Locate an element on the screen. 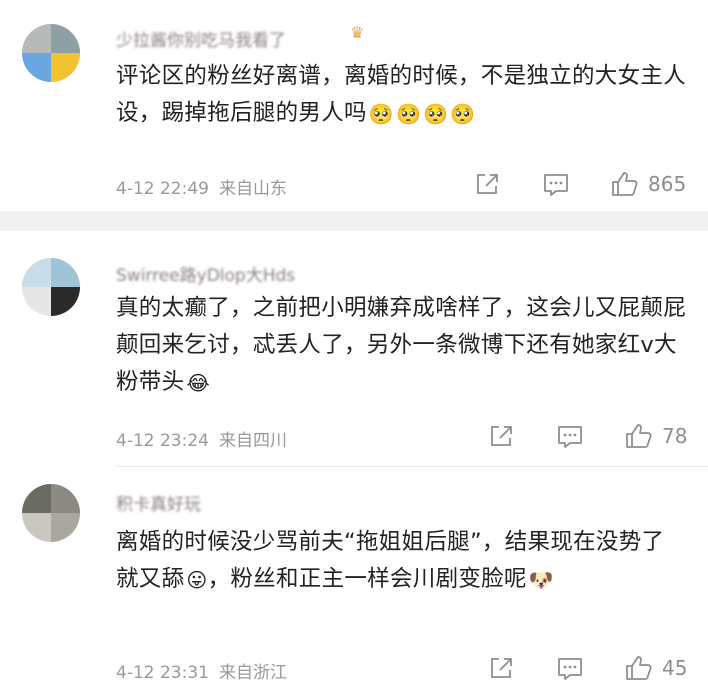 The image size is (708, 694). like-button: 78 is located at coordinates (655, 436).